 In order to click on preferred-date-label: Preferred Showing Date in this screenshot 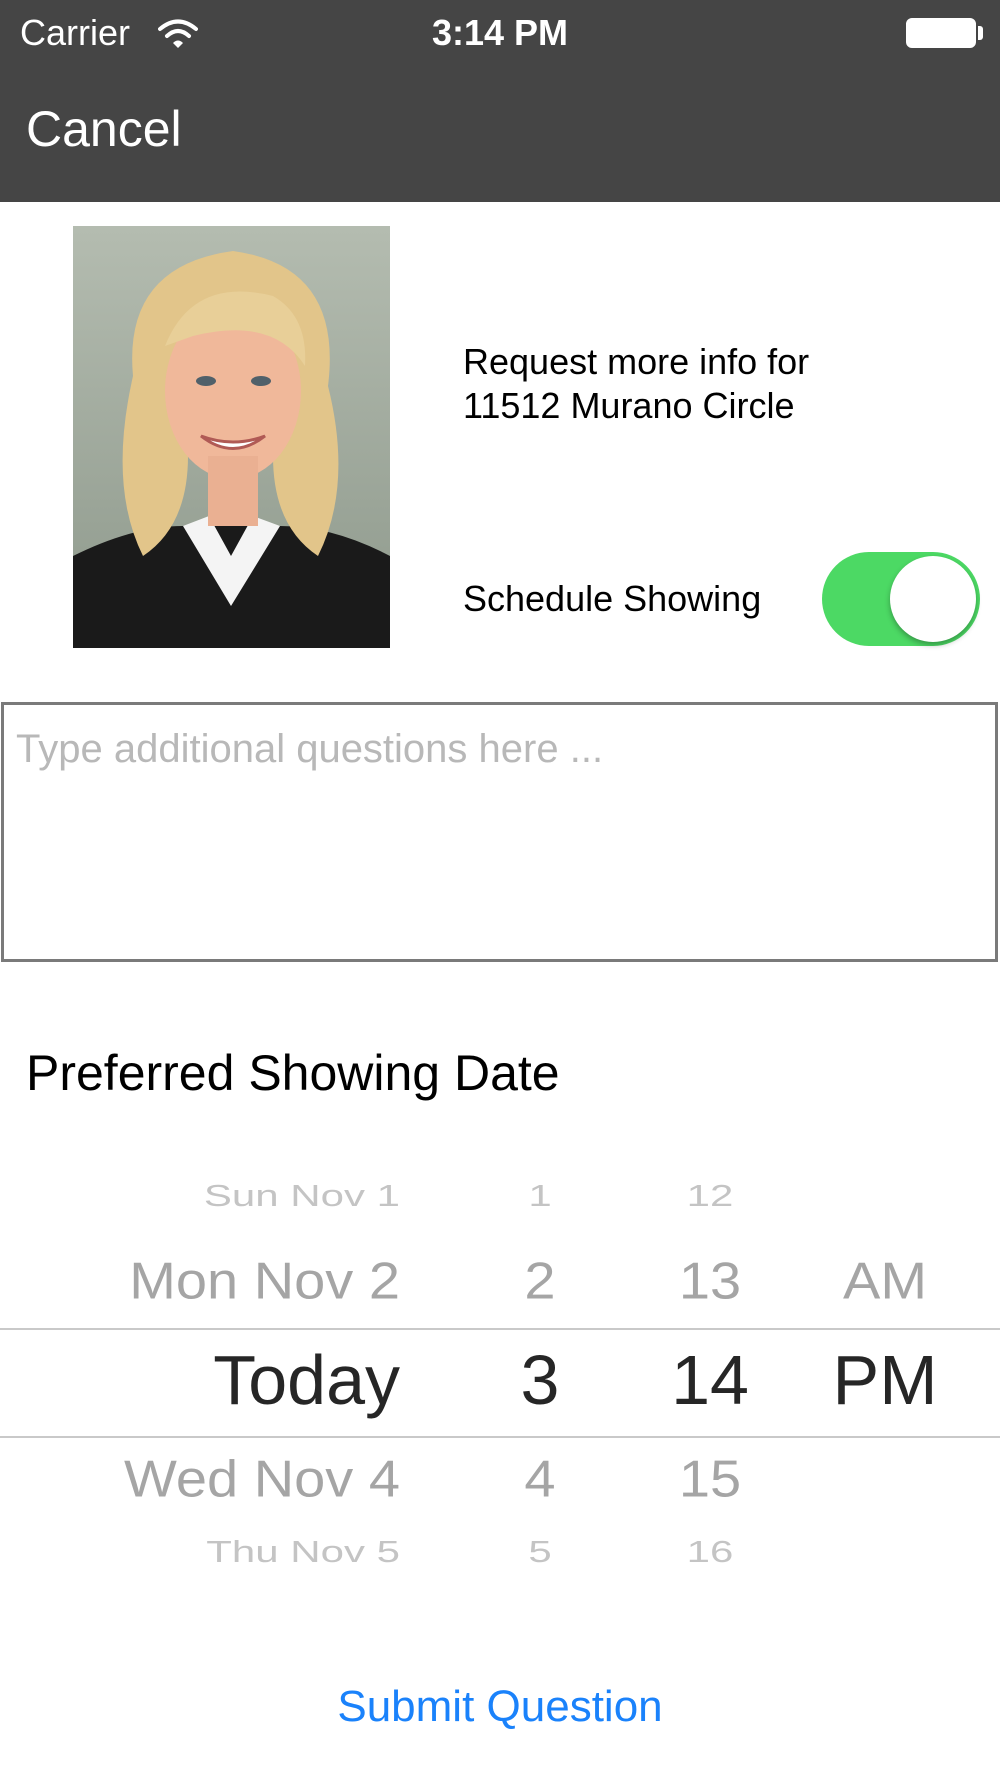, I will do `click(293, 1073)`.